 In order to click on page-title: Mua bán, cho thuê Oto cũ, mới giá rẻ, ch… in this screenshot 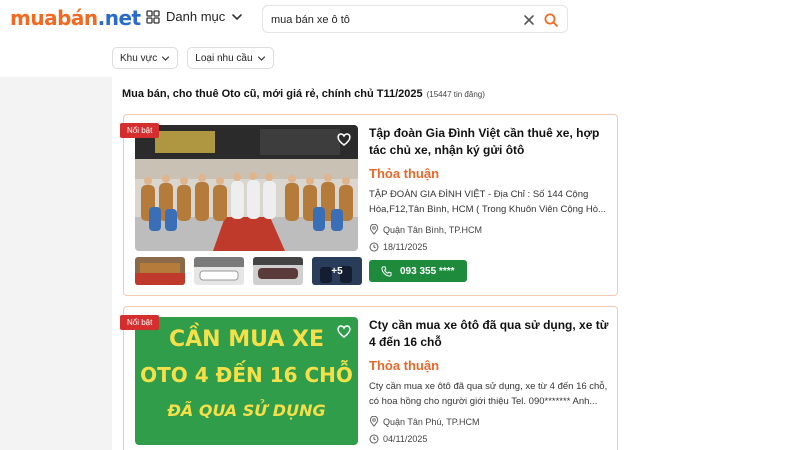, I will do `click(303, 94)`.